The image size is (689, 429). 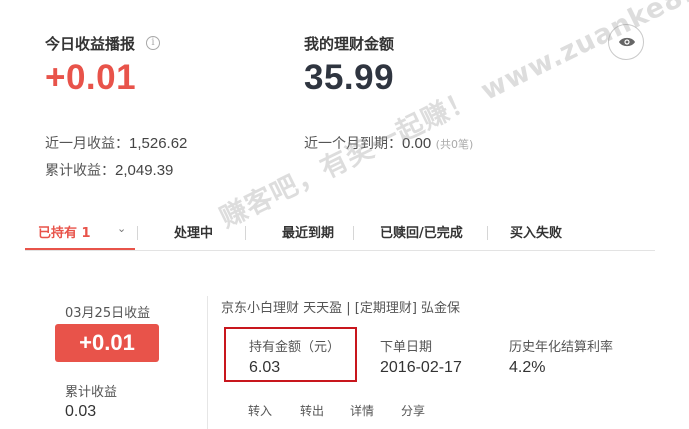 I want to click on day-income-date: 03月25日收益, so click(x=108, y=313).